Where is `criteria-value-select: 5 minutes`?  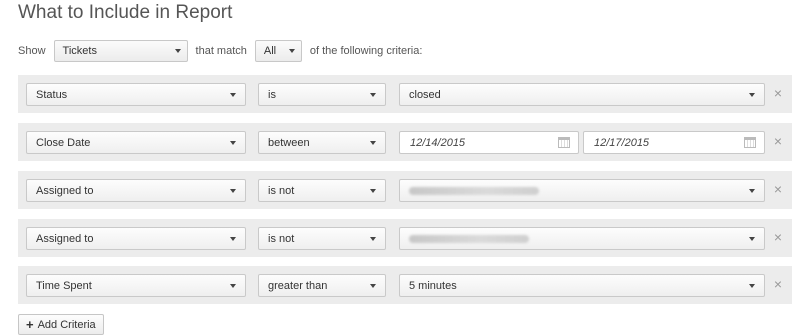
criteria-value-select: 5 minutes is located at coordinates (582, 285).